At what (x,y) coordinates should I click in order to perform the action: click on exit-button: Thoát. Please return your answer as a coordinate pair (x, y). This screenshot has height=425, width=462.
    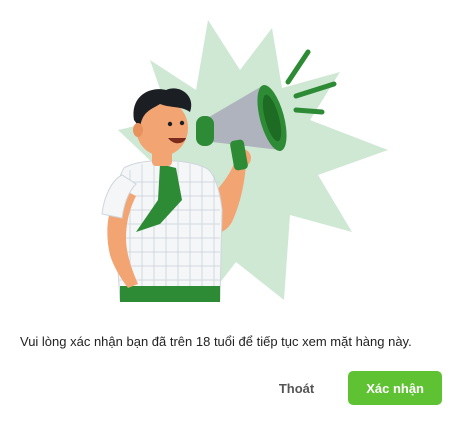
    Looking at the image, I should click on (296, 388).